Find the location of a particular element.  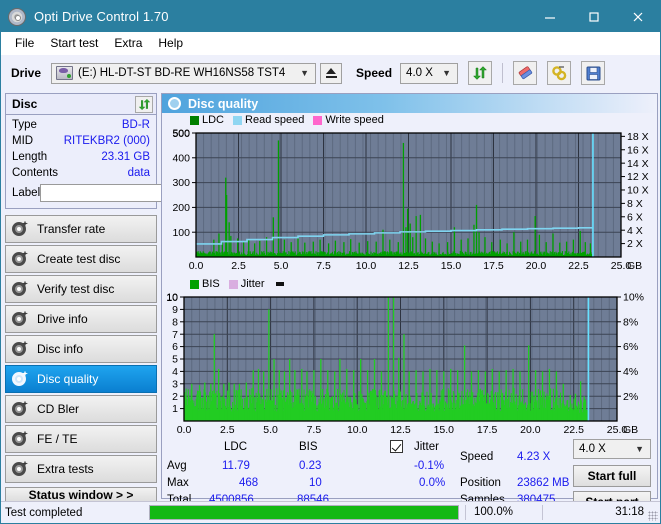

svg-text: 15.0 is located at coordinates (444, 430).